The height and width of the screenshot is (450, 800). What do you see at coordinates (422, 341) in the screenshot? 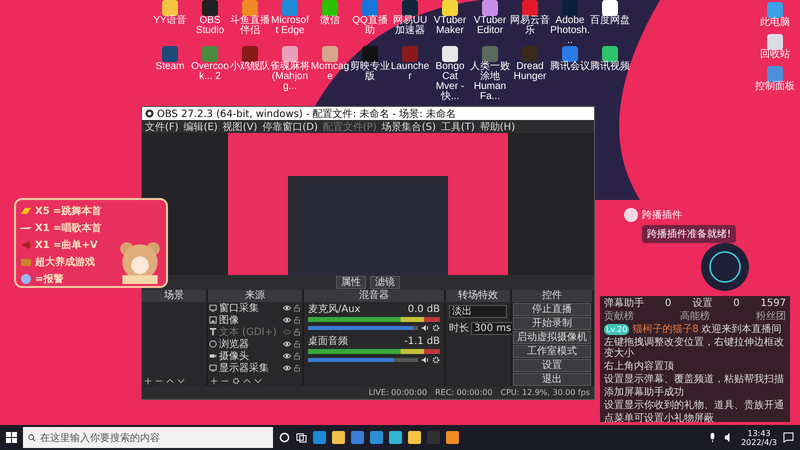
I see `volume-reading: -1.1 dB` at bounding box center [422, 341].